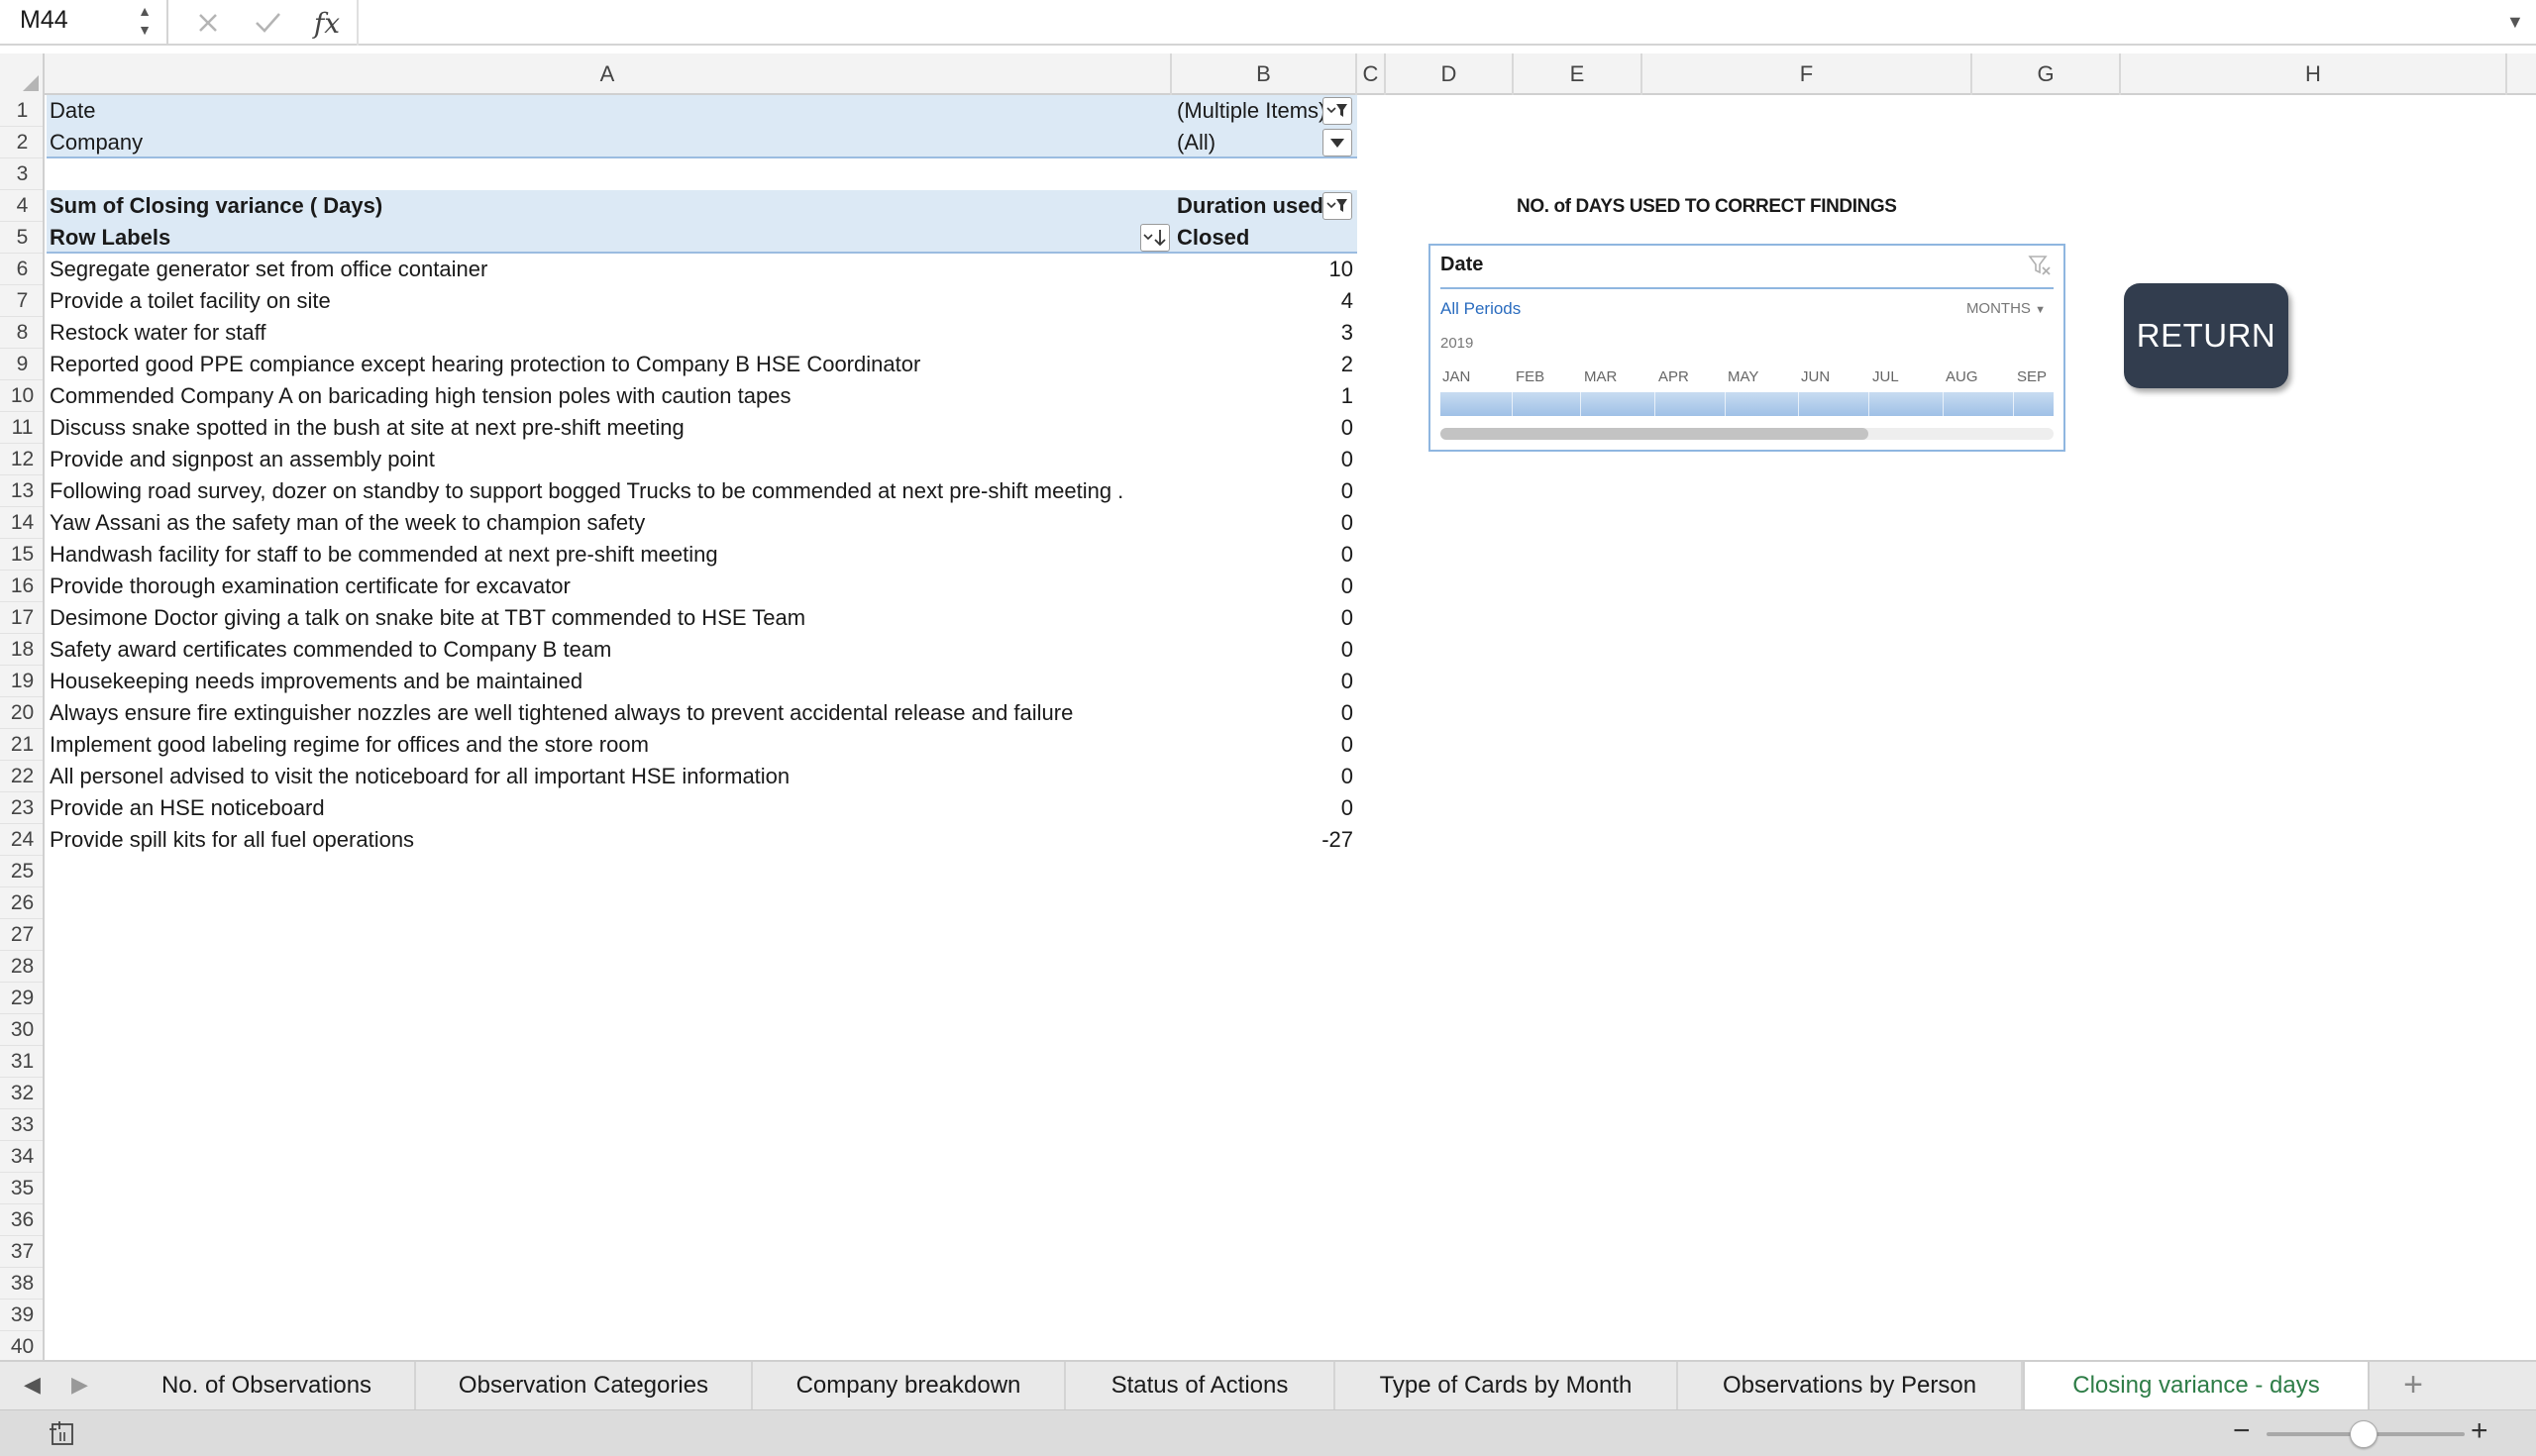  What do you see at coordinates (1200, 1385) in the screenshot?
I see `tab-status-of-actions: Status of Actions` at bounding box center [1200, 1385].